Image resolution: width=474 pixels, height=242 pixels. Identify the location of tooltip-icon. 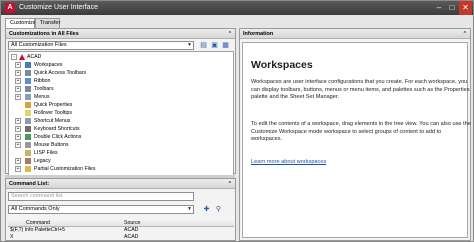
(28, 113).